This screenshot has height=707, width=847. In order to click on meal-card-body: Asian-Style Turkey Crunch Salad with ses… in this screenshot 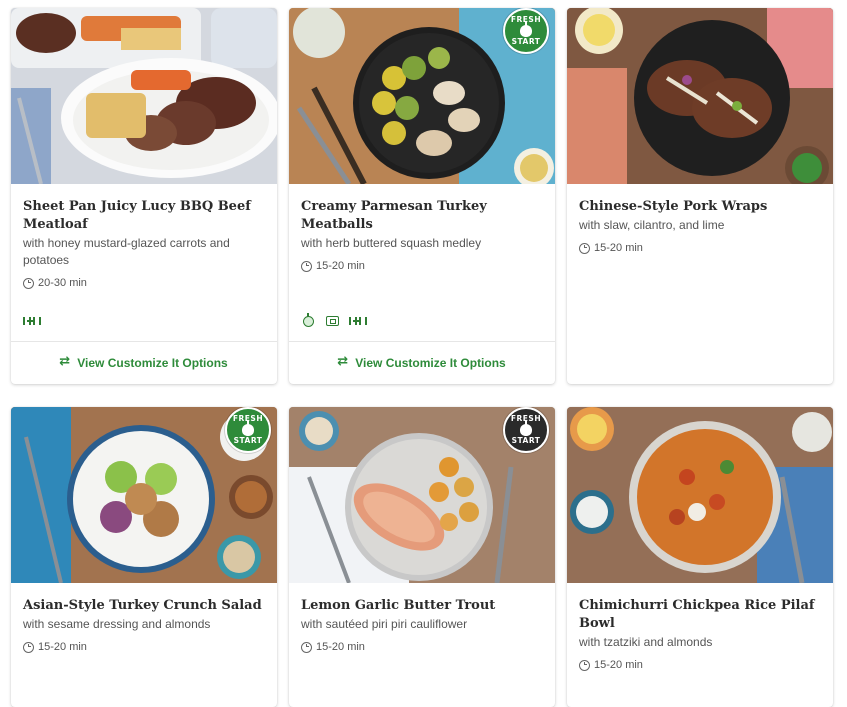, I will do `click(144, 645)`.